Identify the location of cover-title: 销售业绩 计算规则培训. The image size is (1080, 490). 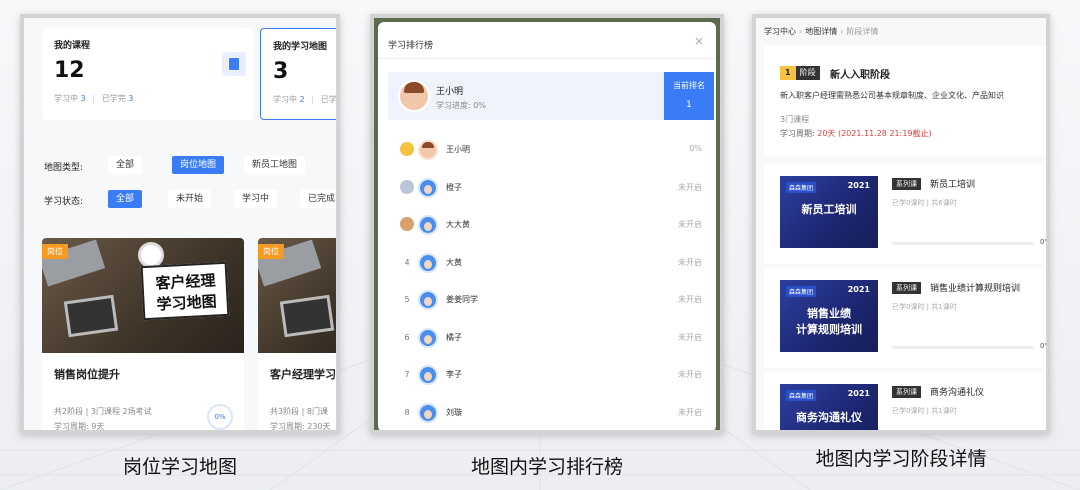
(829, 321).